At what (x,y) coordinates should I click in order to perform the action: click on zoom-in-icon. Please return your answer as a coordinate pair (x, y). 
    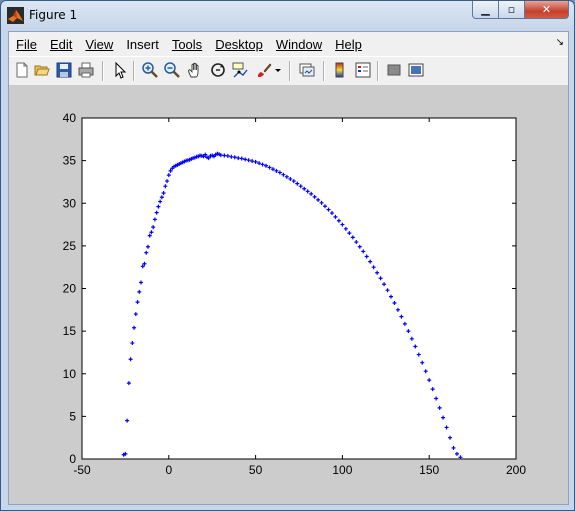
    Looking at the image, I should click on (150, 70).